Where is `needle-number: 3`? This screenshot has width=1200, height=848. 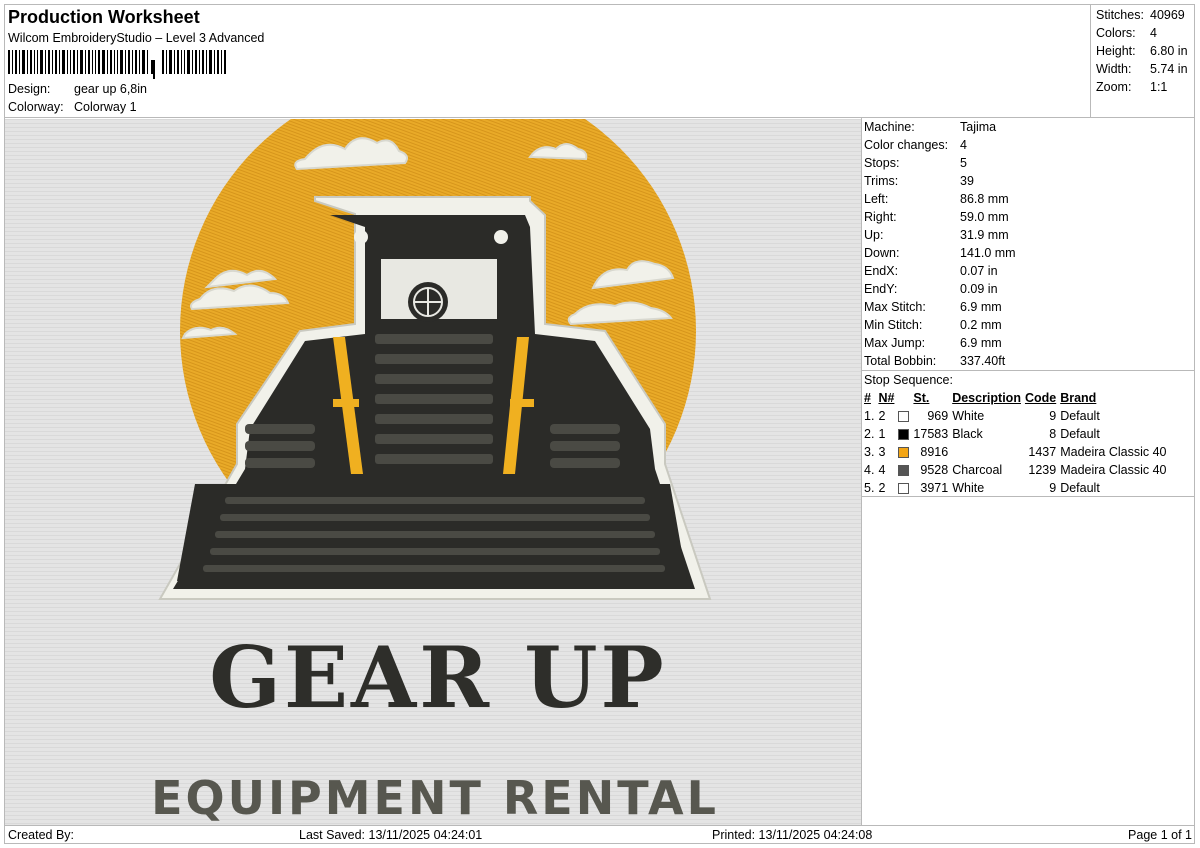 needle-number: 3 is located at coordinates (882, 452).